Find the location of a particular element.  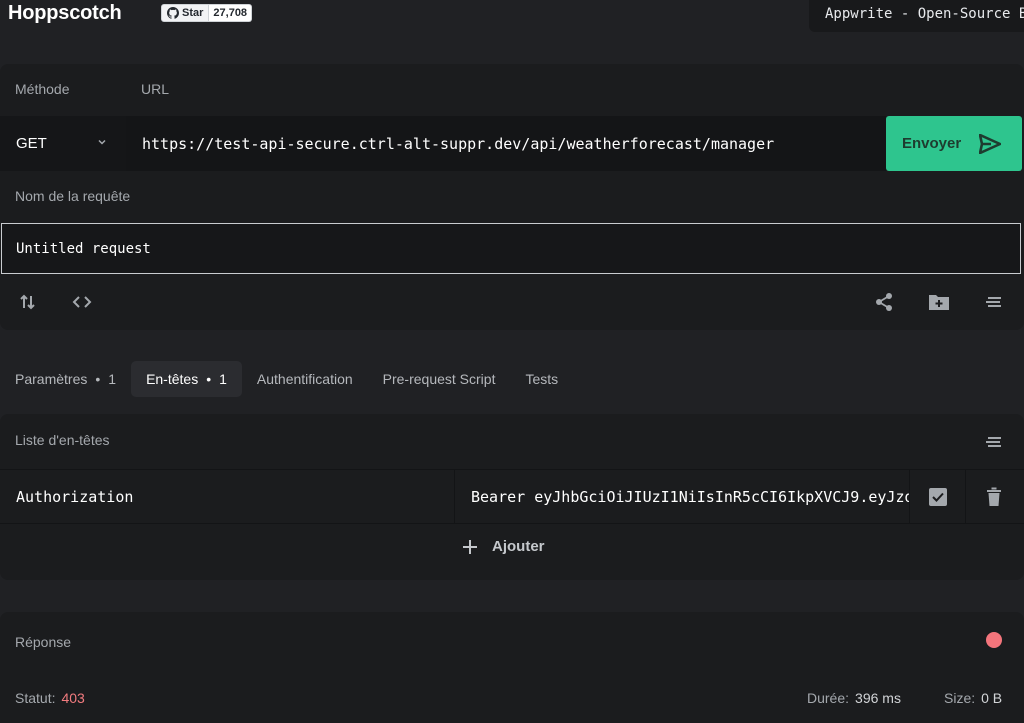

add-header-button: Ajouter is located at coordinates (503, 546).